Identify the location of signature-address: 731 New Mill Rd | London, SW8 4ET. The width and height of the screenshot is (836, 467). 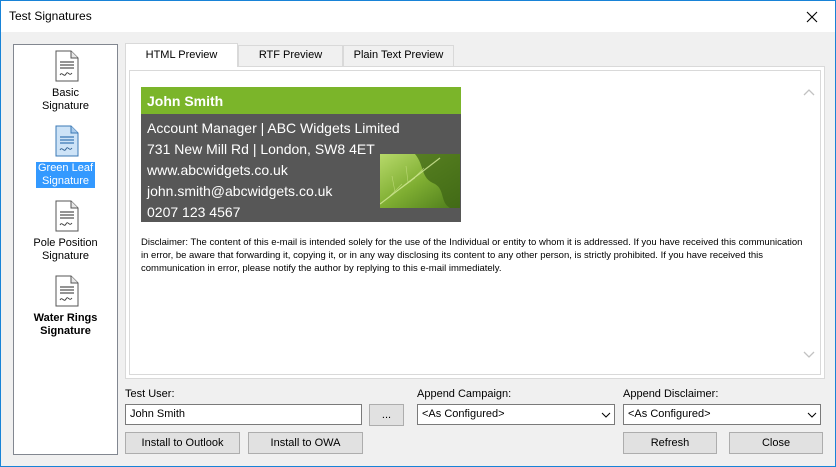
(261, 149).